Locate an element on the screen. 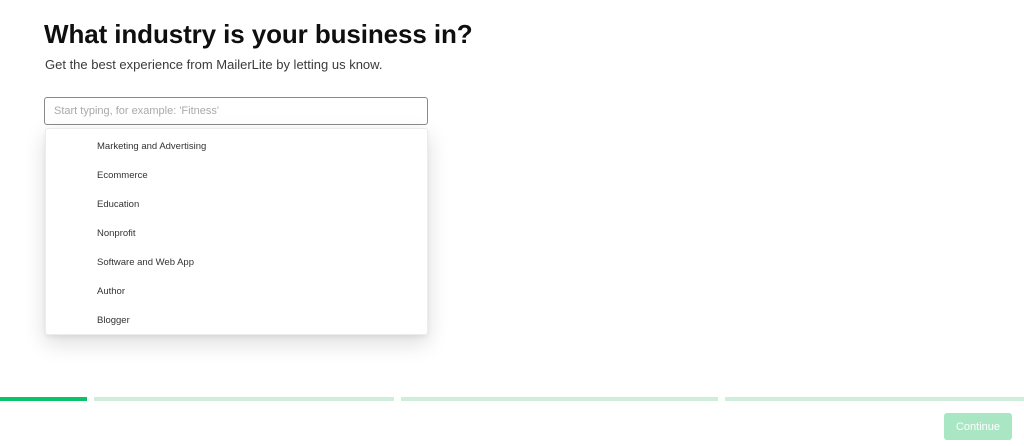 The width and height of the screenshot is (1024, 446). industry-search-input is located at coordinates (236, 111).